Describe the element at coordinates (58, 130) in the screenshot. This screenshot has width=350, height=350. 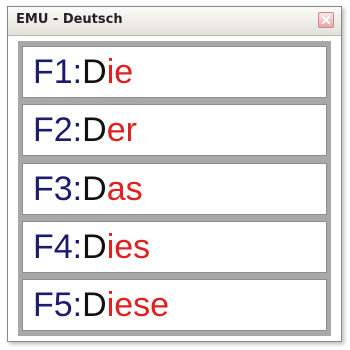
I see `function-key-label: F2:` at that location.